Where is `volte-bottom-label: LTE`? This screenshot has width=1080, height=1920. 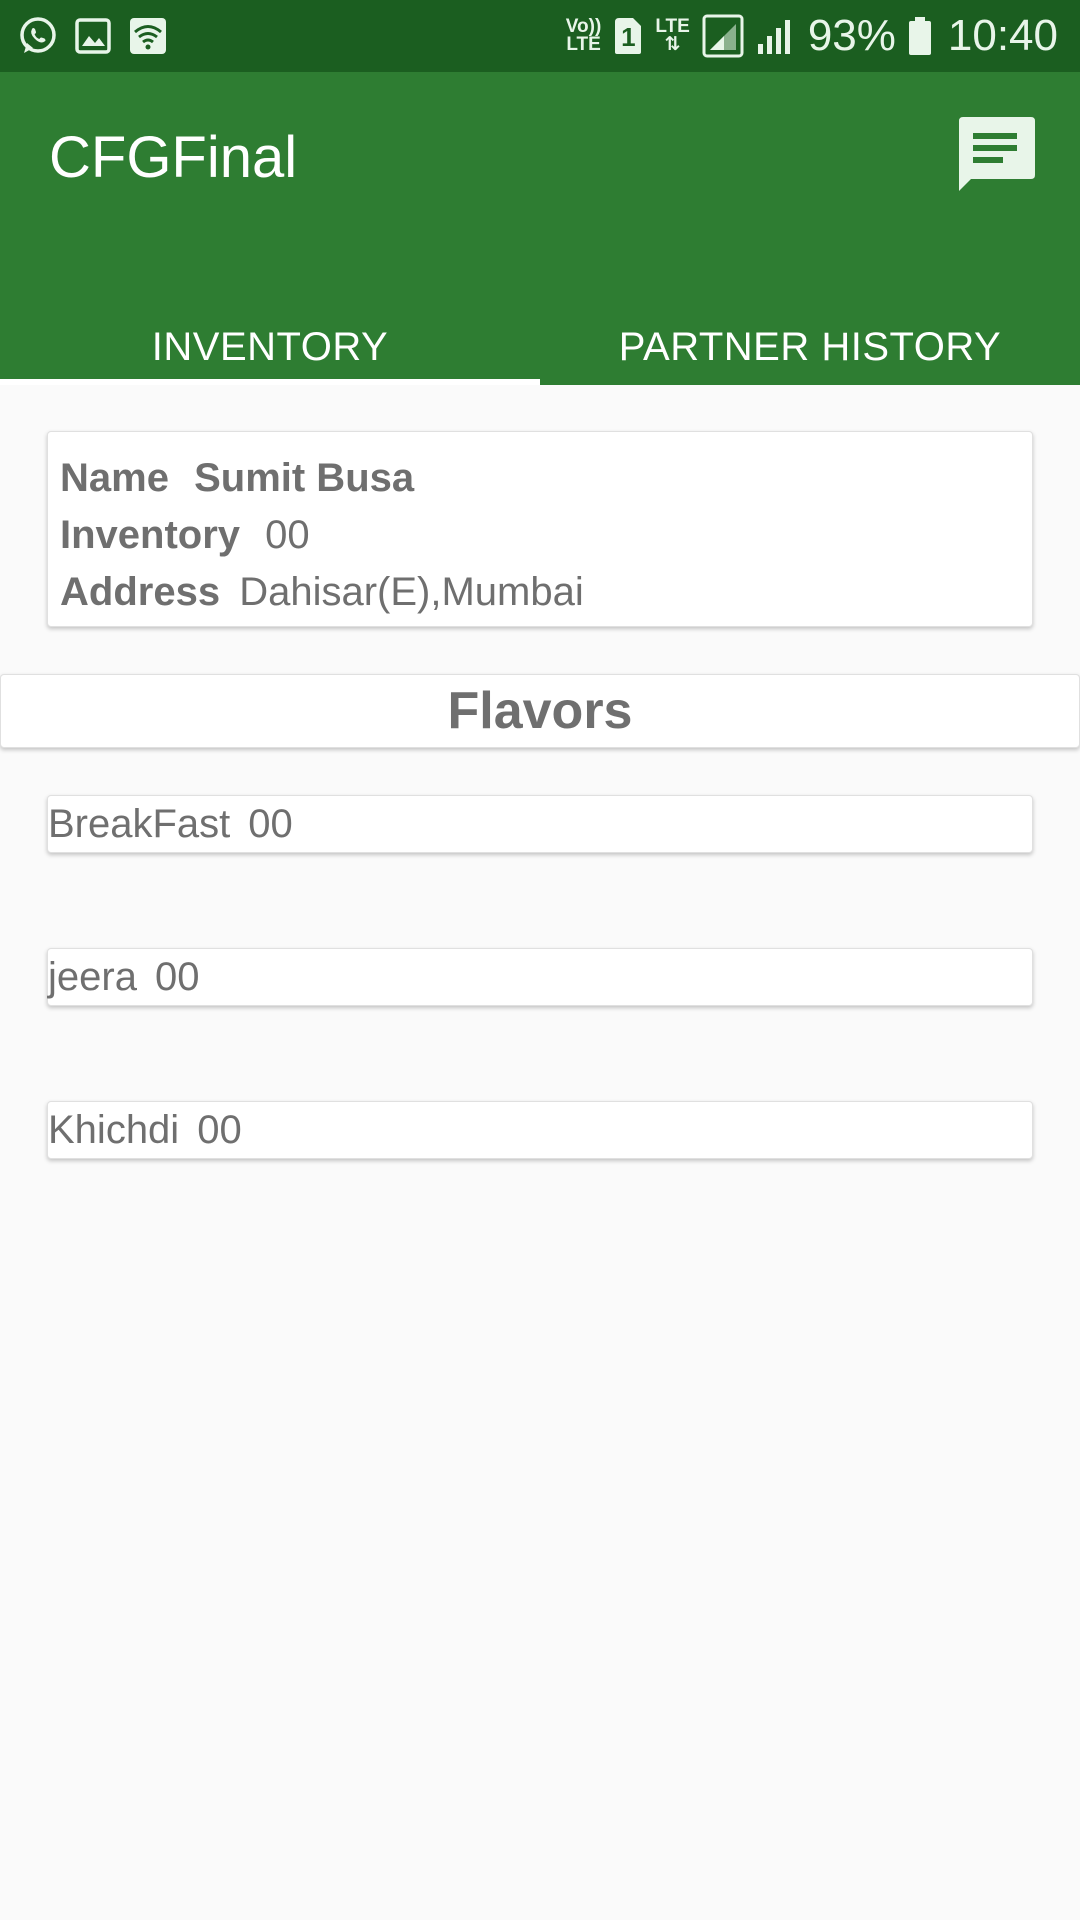
volte-bottom-label: LTE is located at coordinates (583, 44).